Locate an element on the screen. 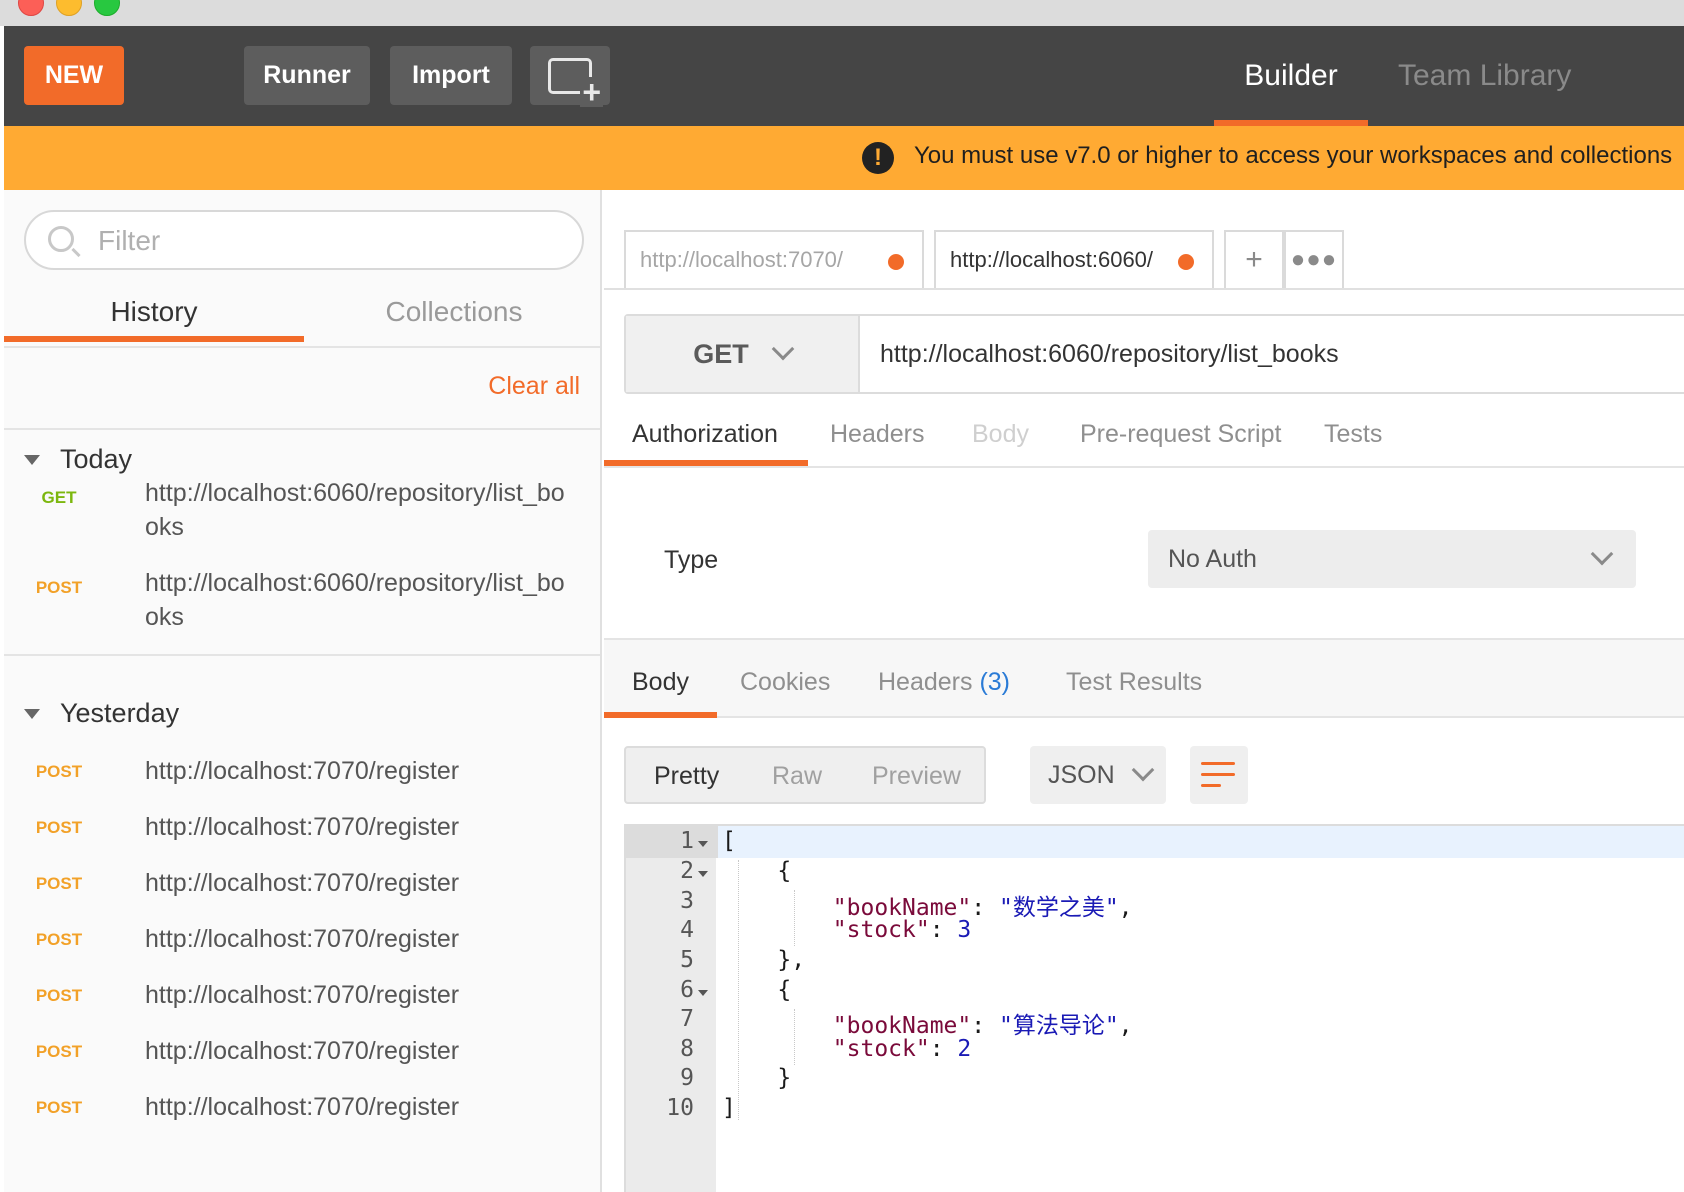  view-preview: Preview is located at coordinates (916, 776).